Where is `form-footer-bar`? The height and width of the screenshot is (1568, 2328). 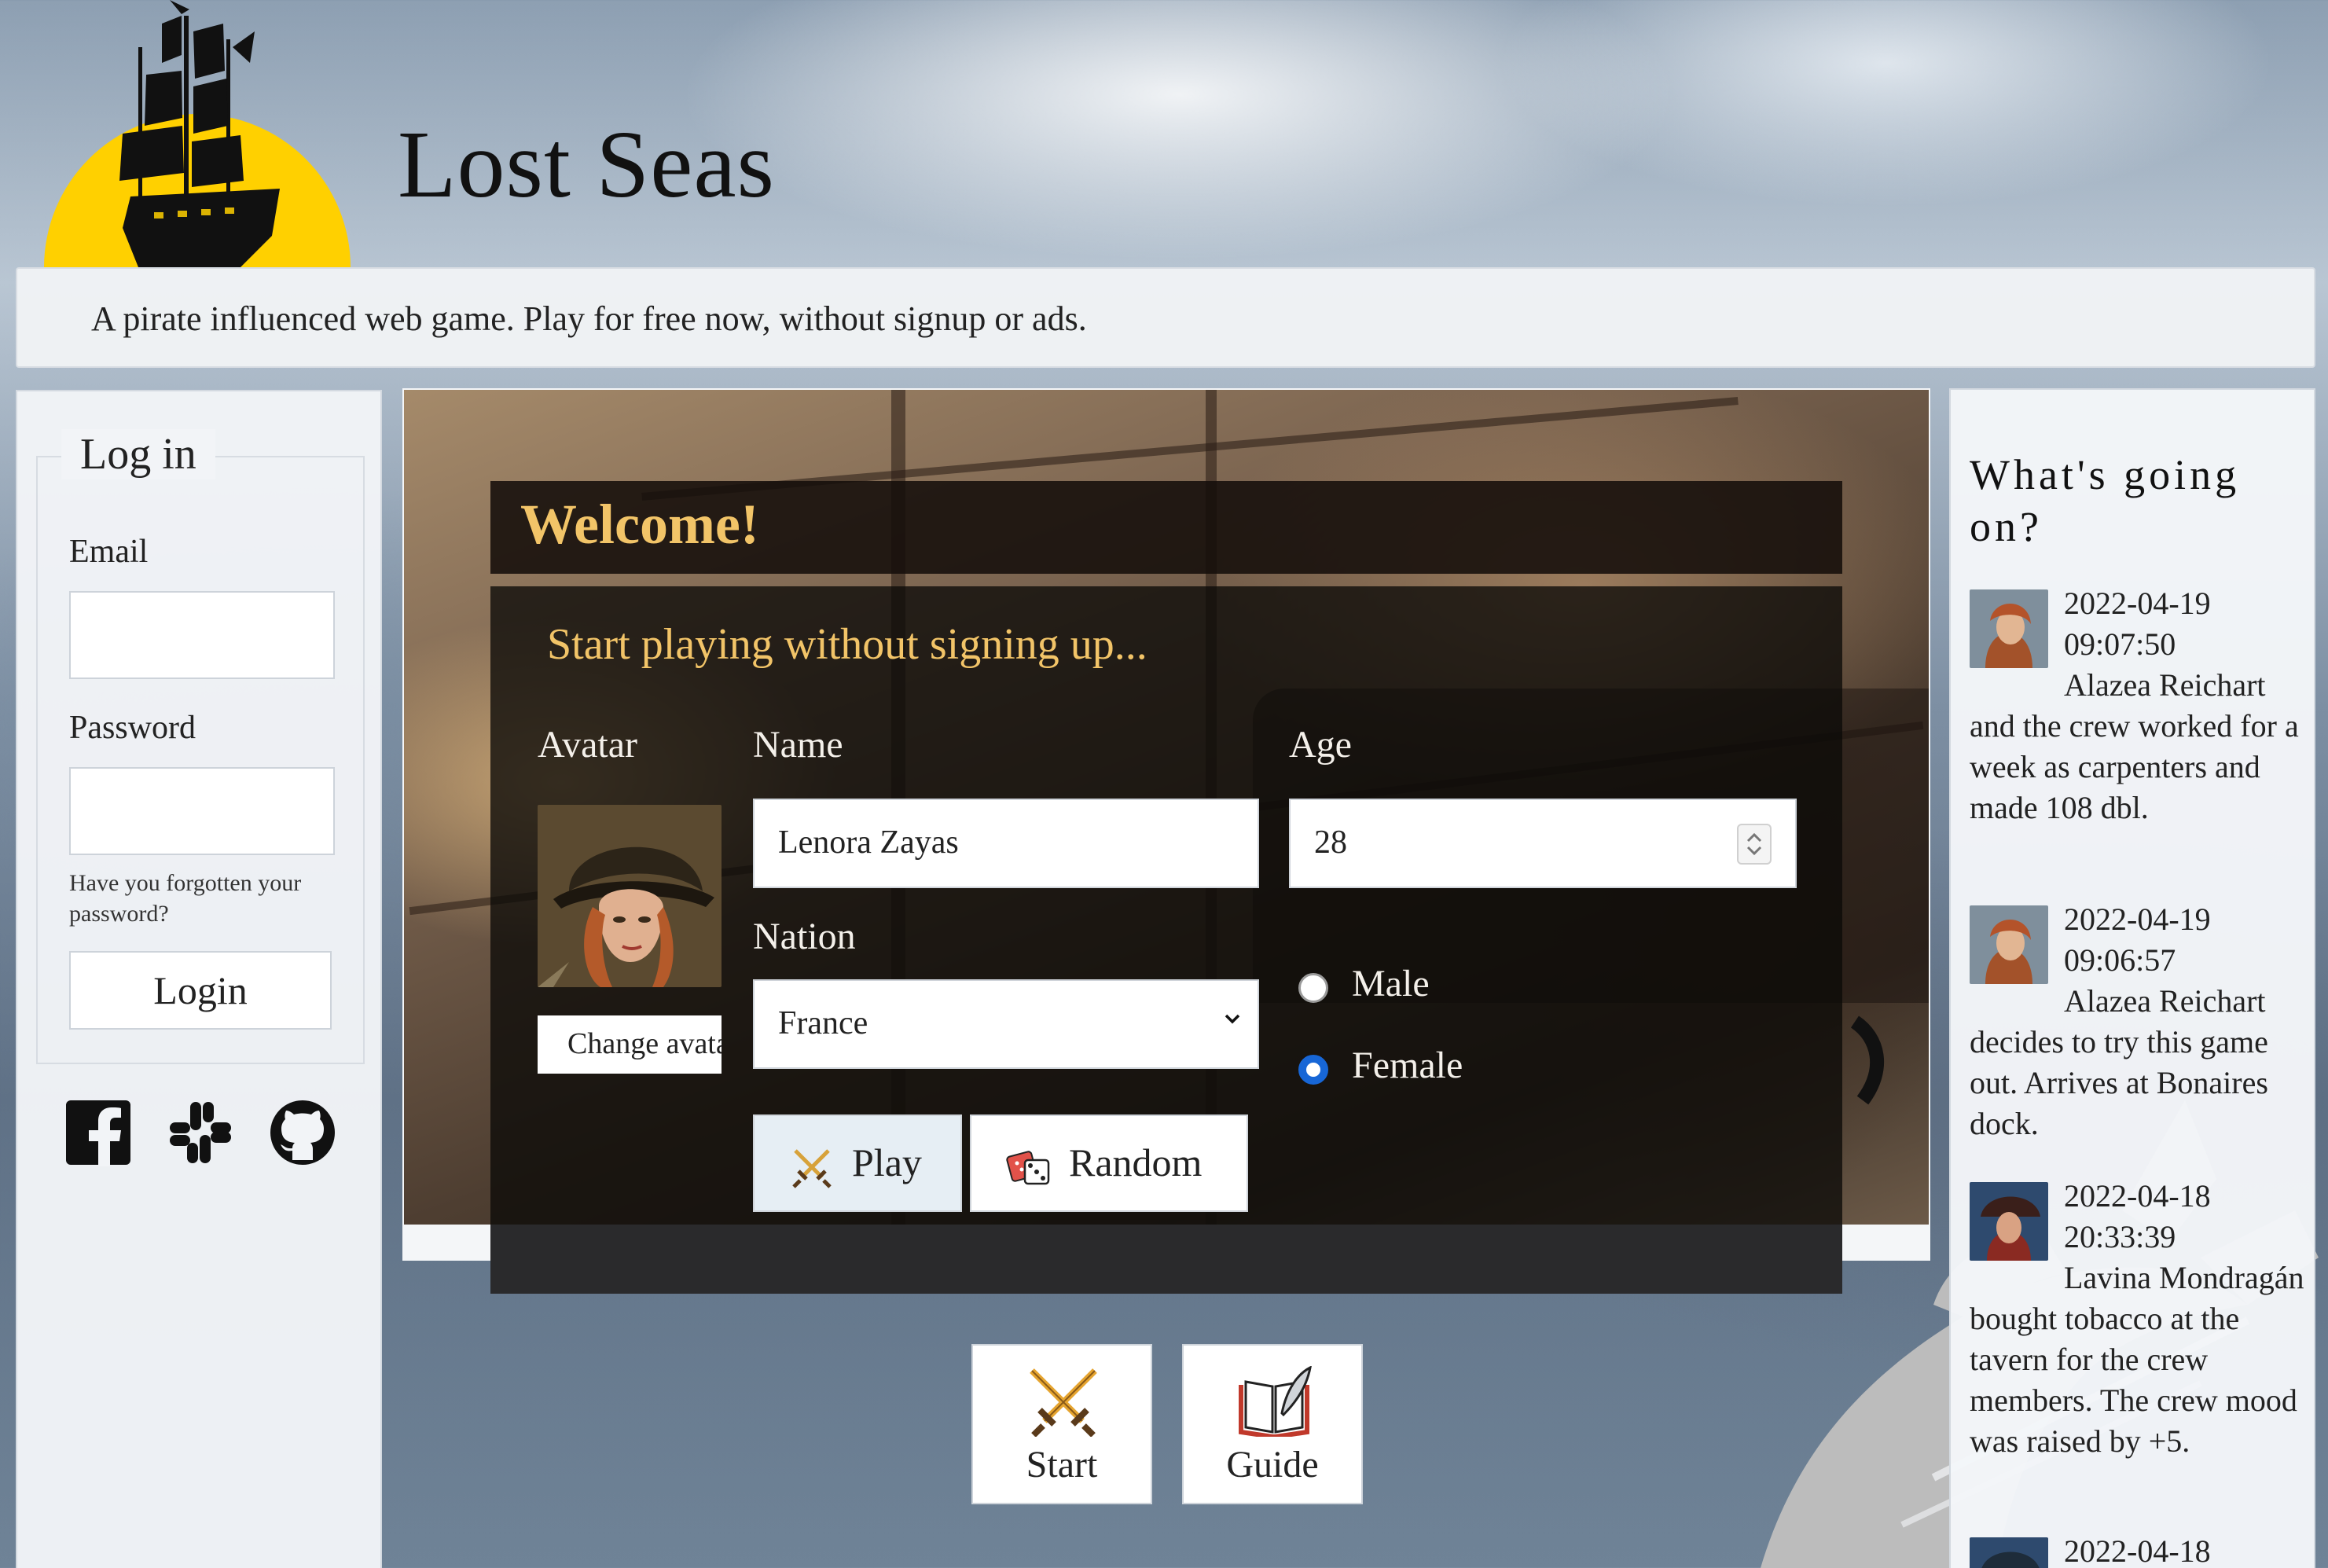
form-footer-bar is located at coordinates (1166, 1259).